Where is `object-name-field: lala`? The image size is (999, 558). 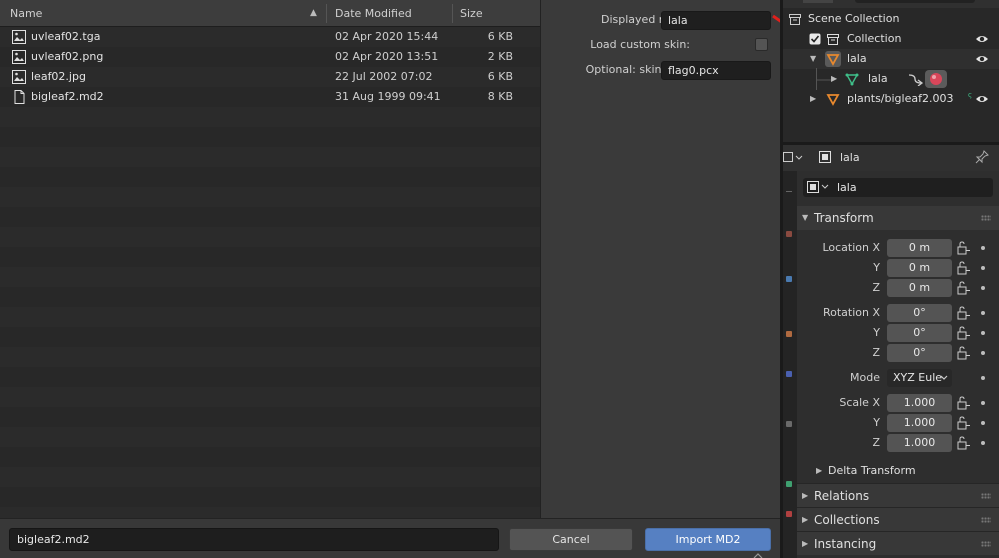
object-name-field: lala is located at coordinates (898, 187).